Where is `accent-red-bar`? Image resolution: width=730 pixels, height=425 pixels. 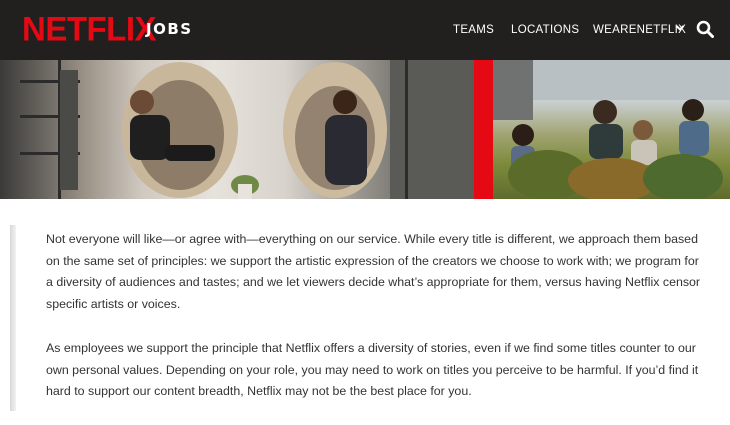 accent-red-bar is located at coordinates (483, 129).